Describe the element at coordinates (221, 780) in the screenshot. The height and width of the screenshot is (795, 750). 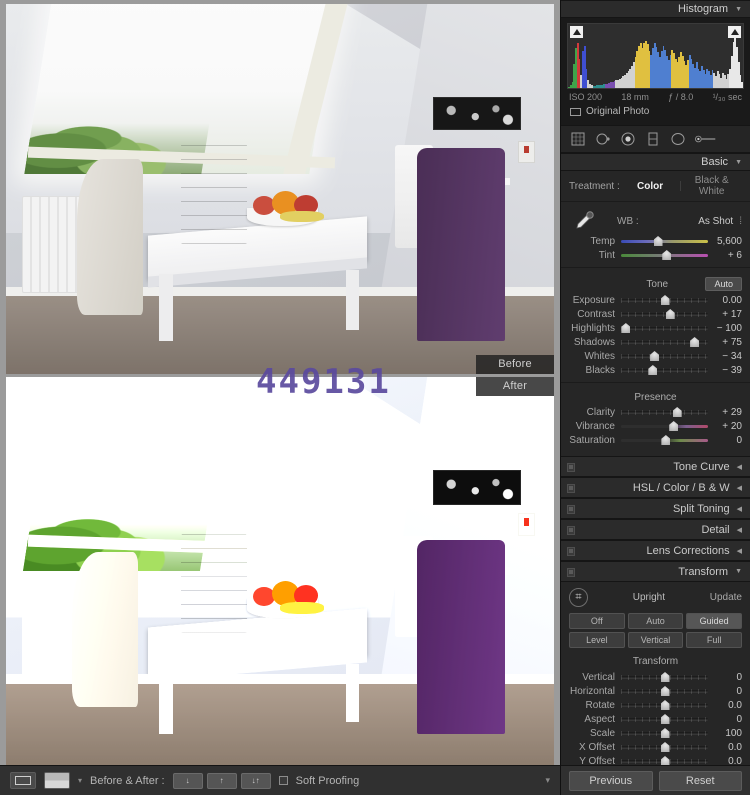
I see `copy-before-to-after-button: ↑` at that location.